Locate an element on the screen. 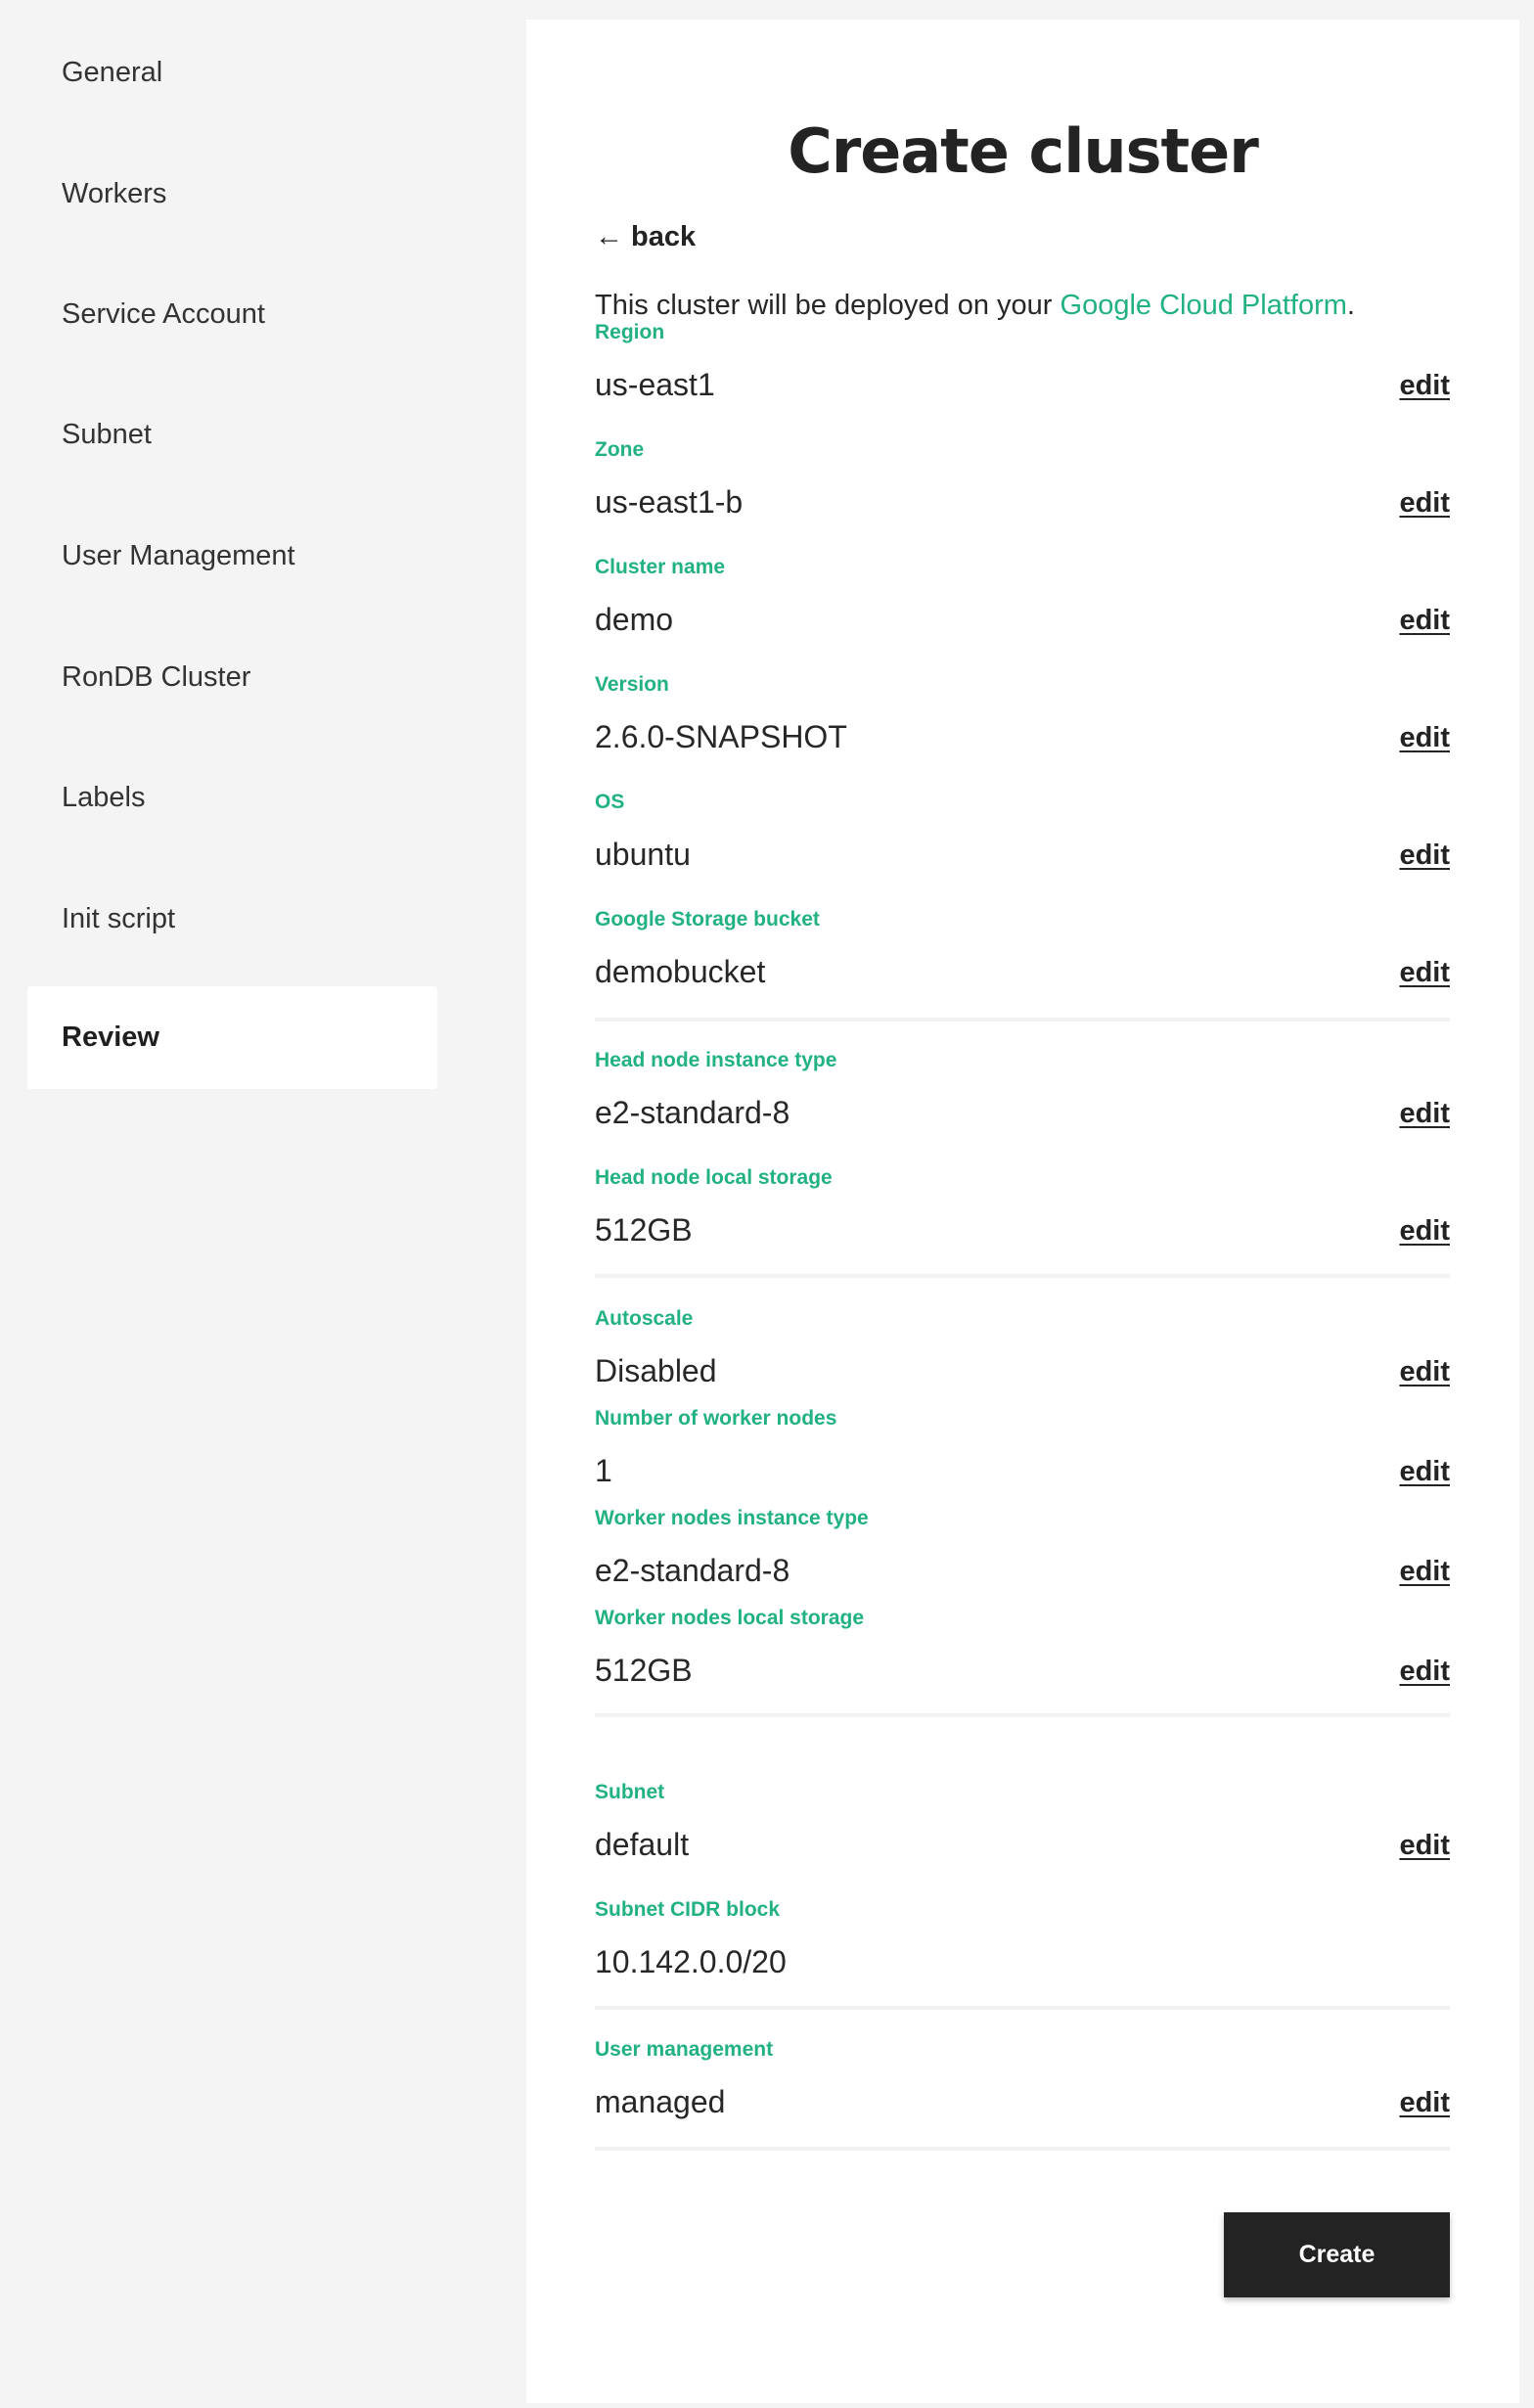 This screenshot has height=2408, width=1534. field-label-user-management: User management is located at coordinates (685, 2049).